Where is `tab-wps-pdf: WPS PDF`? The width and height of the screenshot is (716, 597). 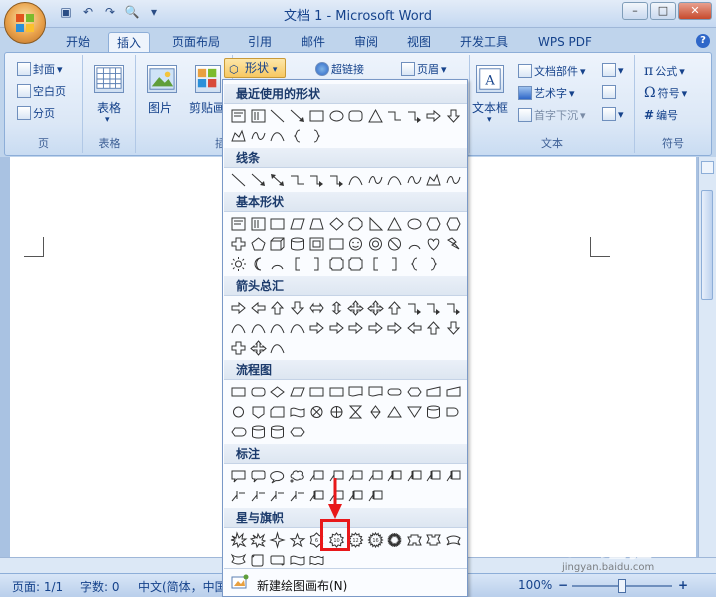 tab-wps-pdf: WPS PDF is located at coordinates (565, 42).